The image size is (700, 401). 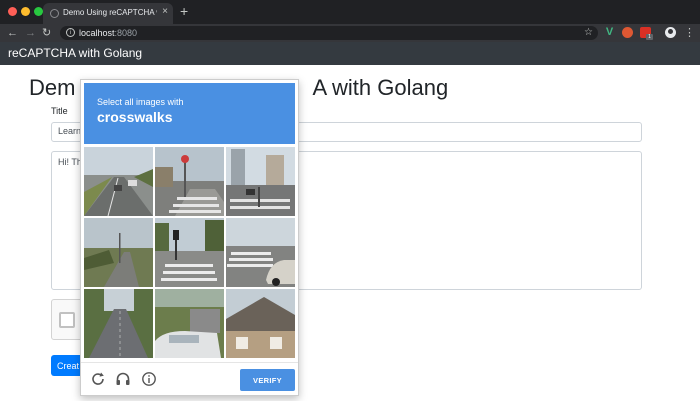 I want to click on image-tile-crosswalk-signpost, so click(x=189, y=181).